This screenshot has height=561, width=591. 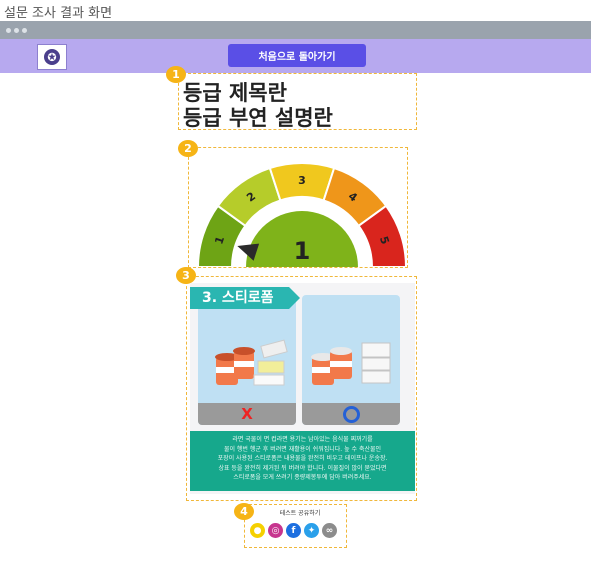 I want to click on logo-icon: ✪, so click(x=52, y=57).